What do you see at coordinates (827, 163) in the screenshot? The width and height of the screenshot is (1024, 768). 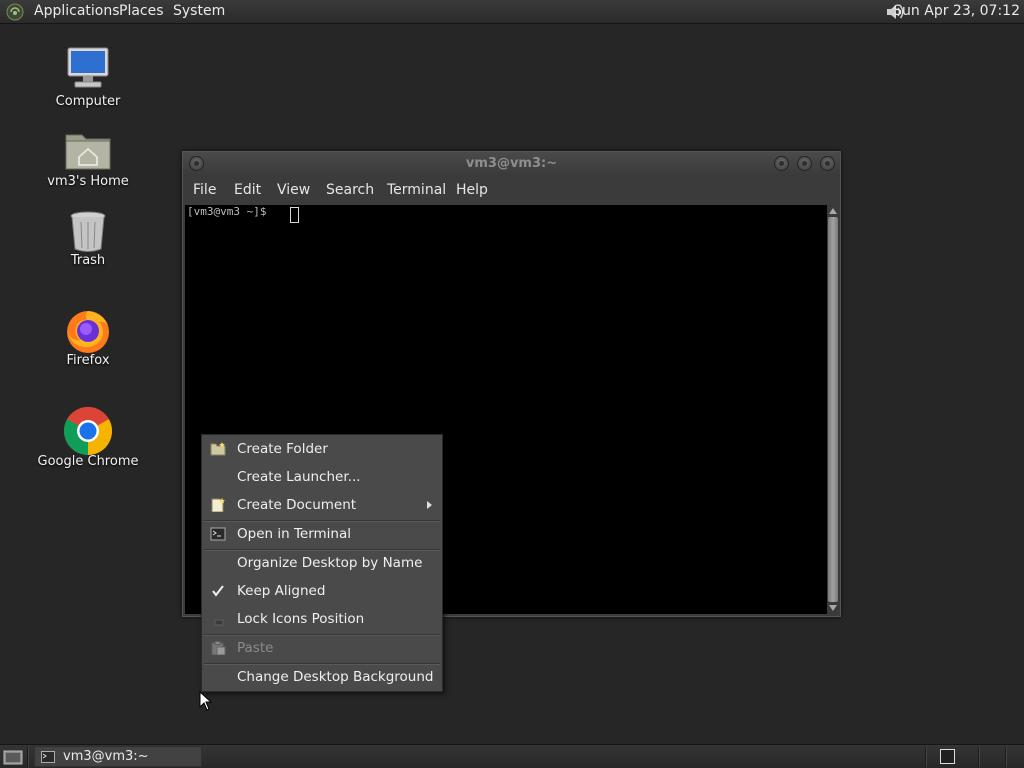 I see `close-button` at bounding box center [827, 163].